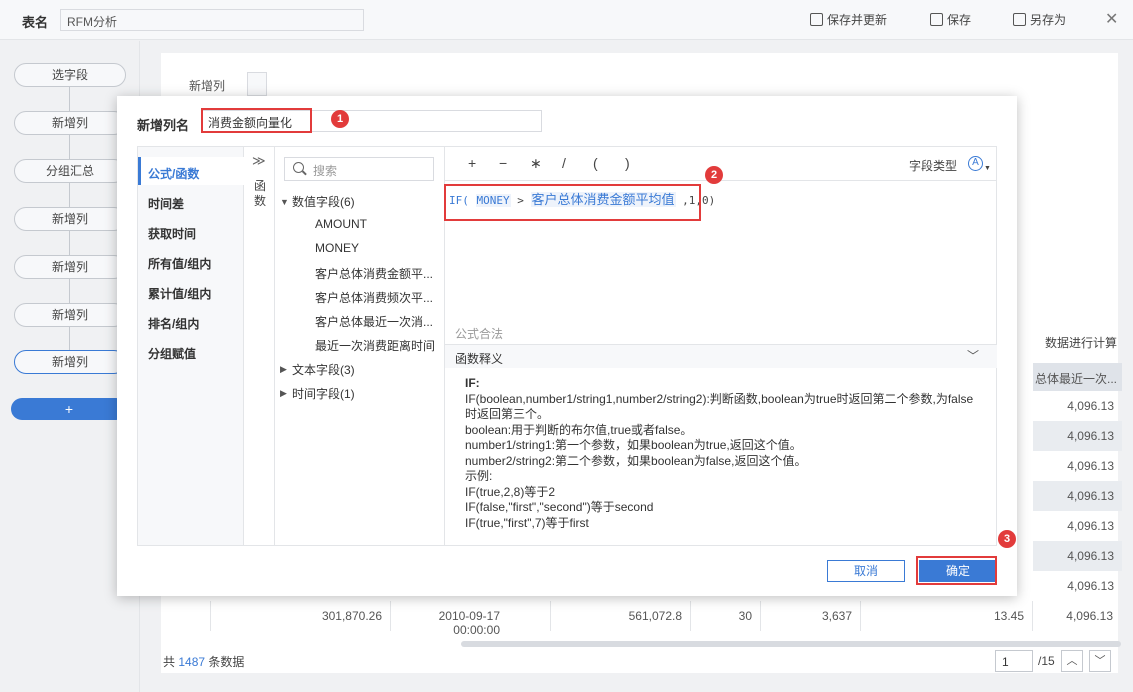 This screenshot has height=692, width=1133. Describe the element at coordinates (479, 476) in the screenshot. I see `doc-line: 示例:` at that location.